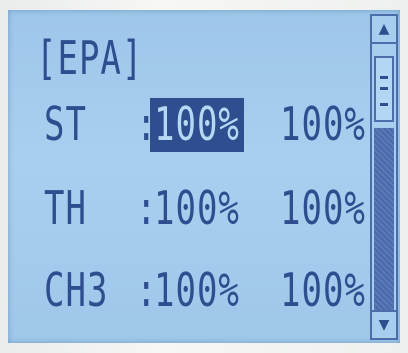 This screenshot has height=353, width=408. What do you see at coordinates (323, 209) in the screenshot?
I see `th-value-right: 100%` at bounding box center [323, 209].